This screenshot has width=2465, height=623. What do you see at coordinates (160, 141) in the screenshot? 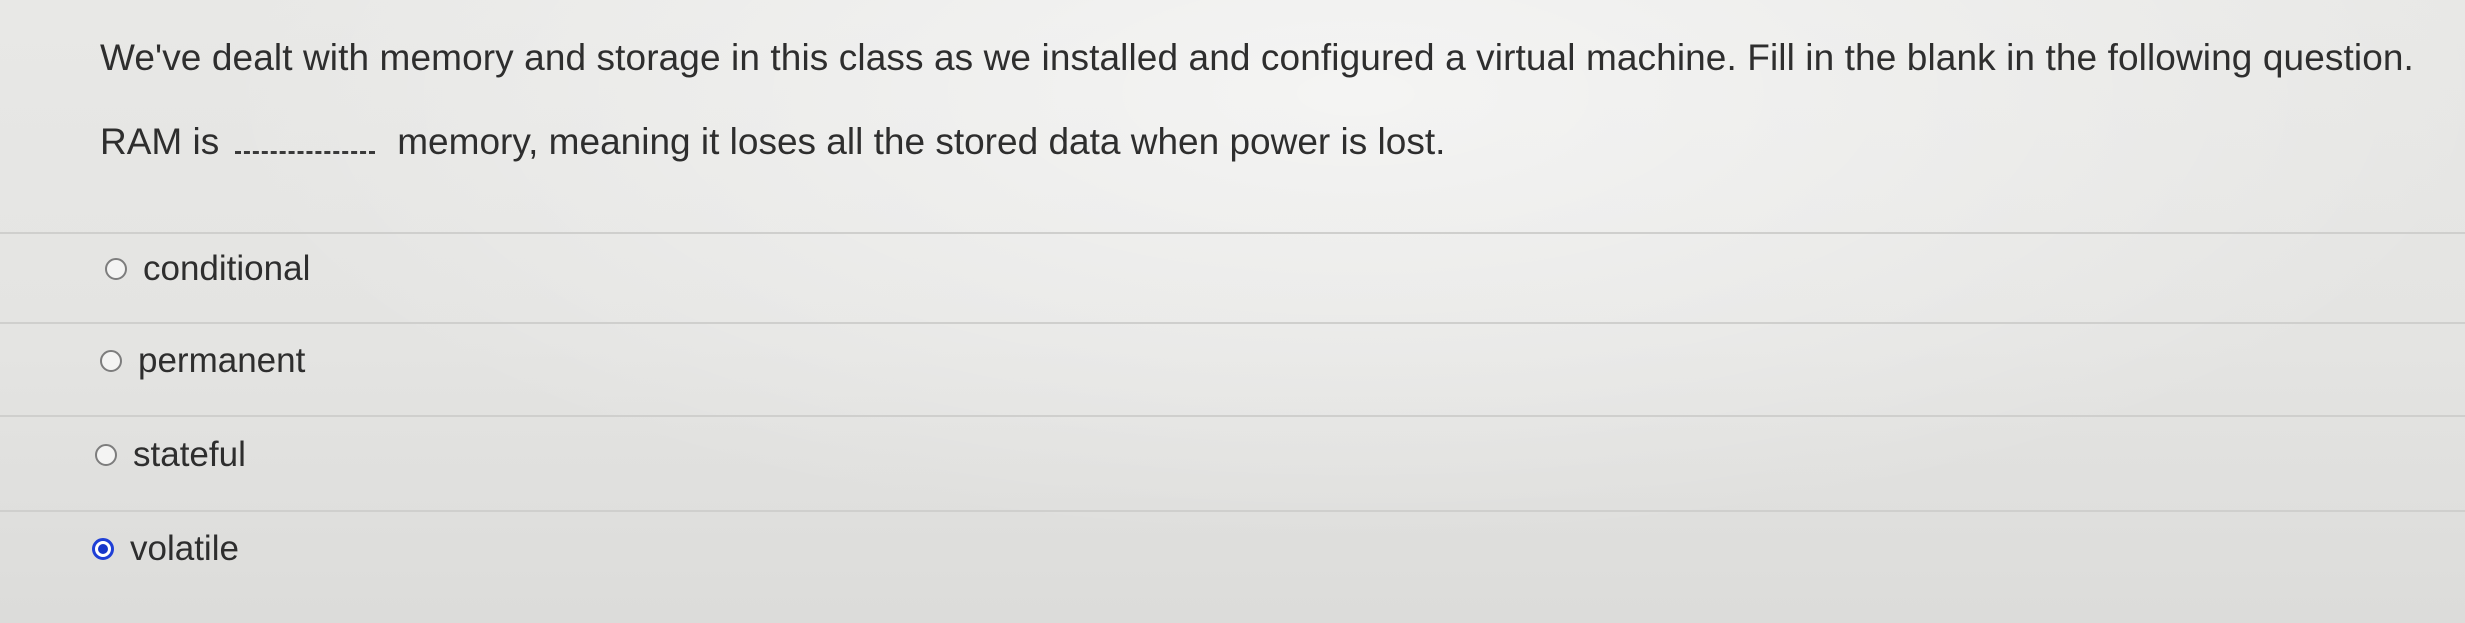
I see `question-text-before: RAM is` at bounding box center [160, 141].